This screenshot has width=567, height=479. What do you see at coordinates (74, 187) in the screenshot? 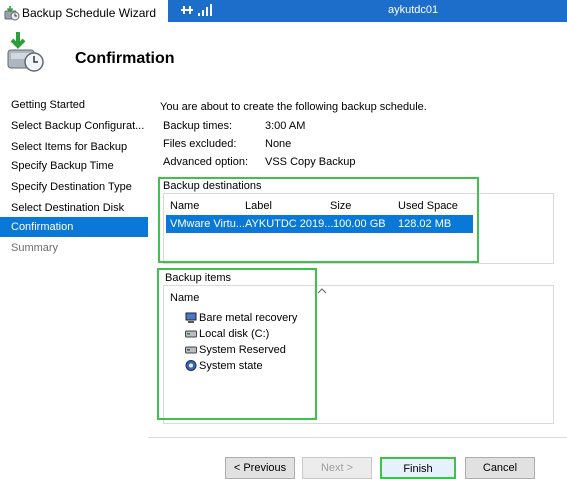
I see `nav-item-specify-destination-type: Specify Destination Type` at bounding box center [74, 187].